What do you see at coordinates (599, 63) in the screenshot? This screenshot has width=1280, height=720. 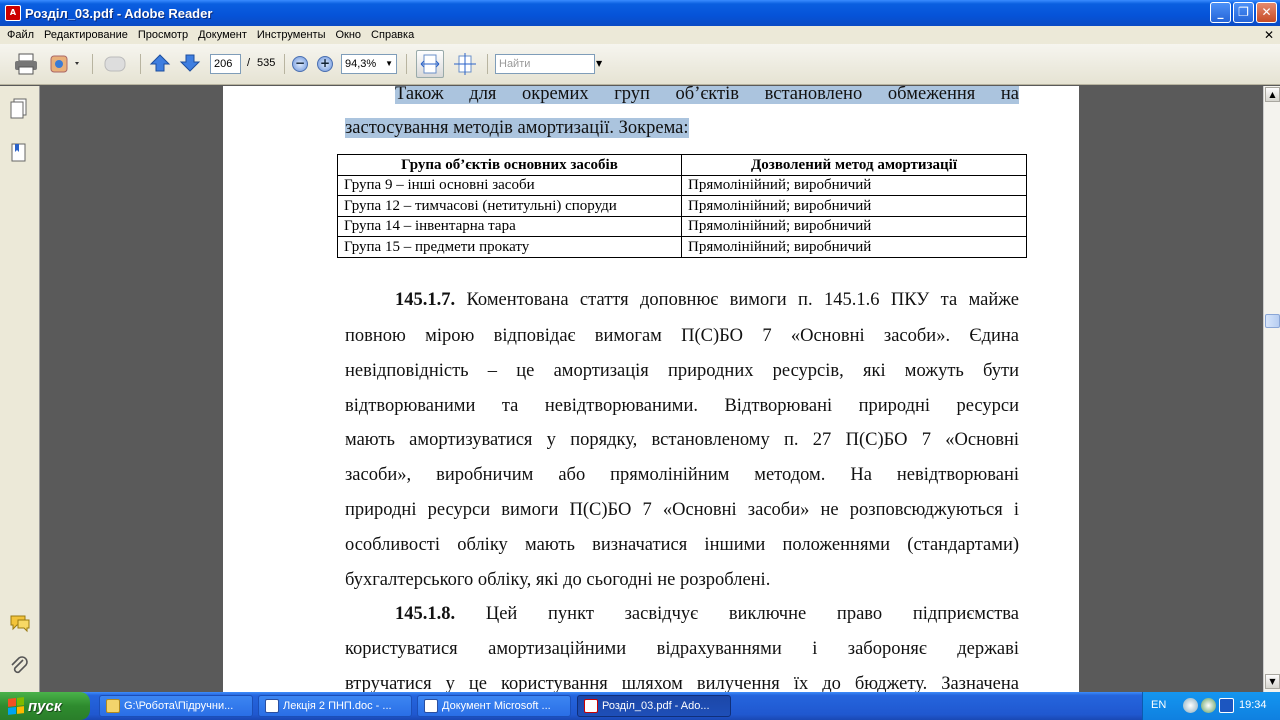 I see `search-options-chevron-icon: ▼` at bounding box center [599, 63].